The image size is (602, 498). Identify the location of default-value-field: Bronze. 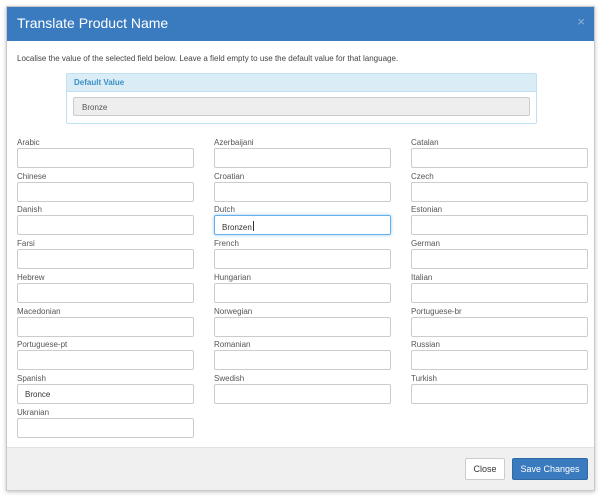
(301, 106).